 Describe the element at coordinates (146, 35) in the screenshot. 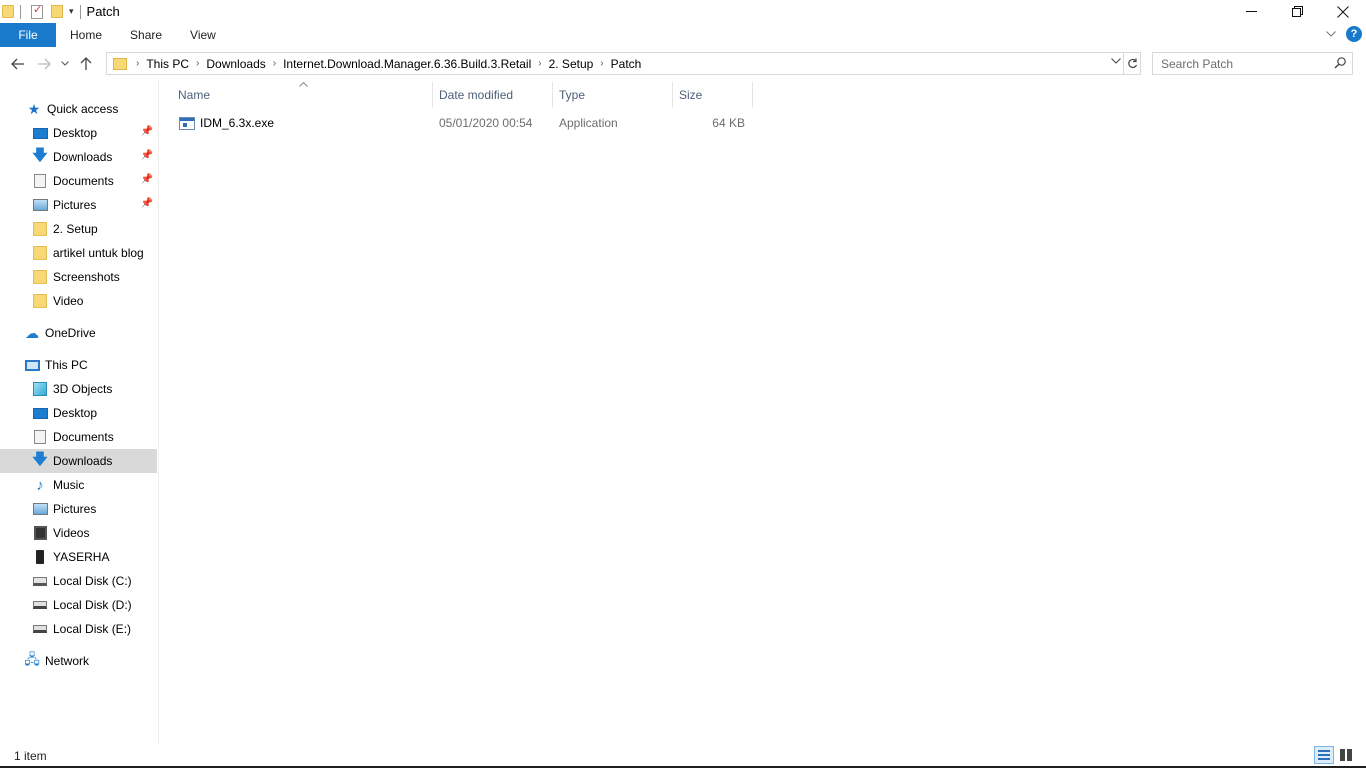

I see `tab-share: Share` at that location.